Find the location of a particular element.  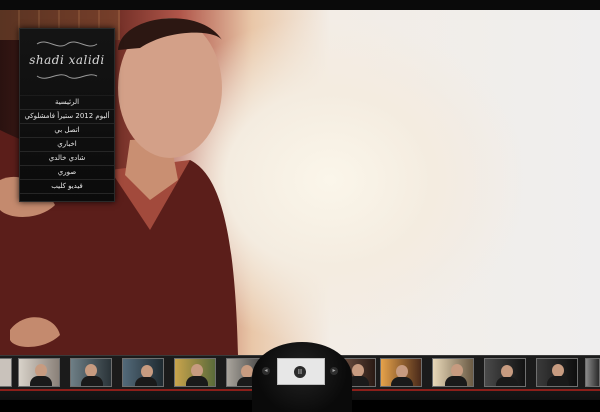

menu-item-news: اخباري is located at coordinates (67, 145).